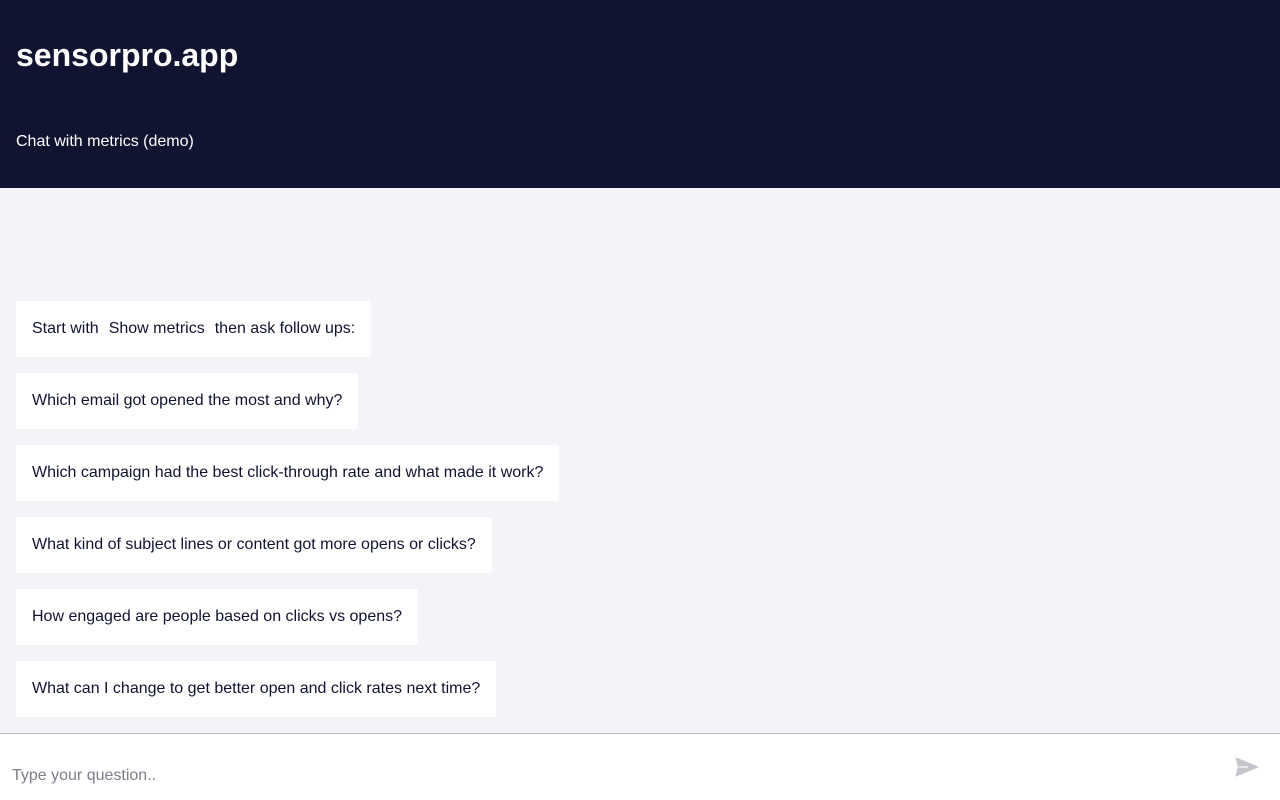  What do you see at coordinates (127, 55) in the screenshot?
I see `app-title: sensorpro.app` at bounding box center [127, 55].